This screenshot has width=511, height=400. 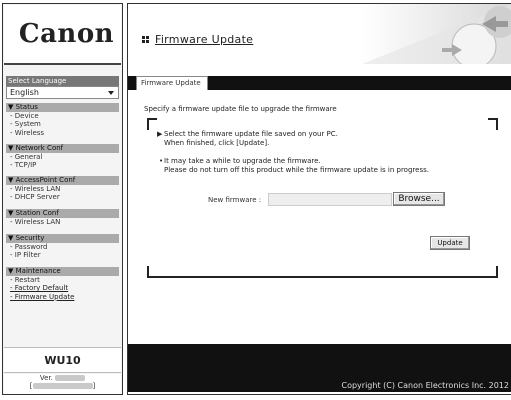 I want to click on sidebar-item-general: - General, so click(x=62, y=157).